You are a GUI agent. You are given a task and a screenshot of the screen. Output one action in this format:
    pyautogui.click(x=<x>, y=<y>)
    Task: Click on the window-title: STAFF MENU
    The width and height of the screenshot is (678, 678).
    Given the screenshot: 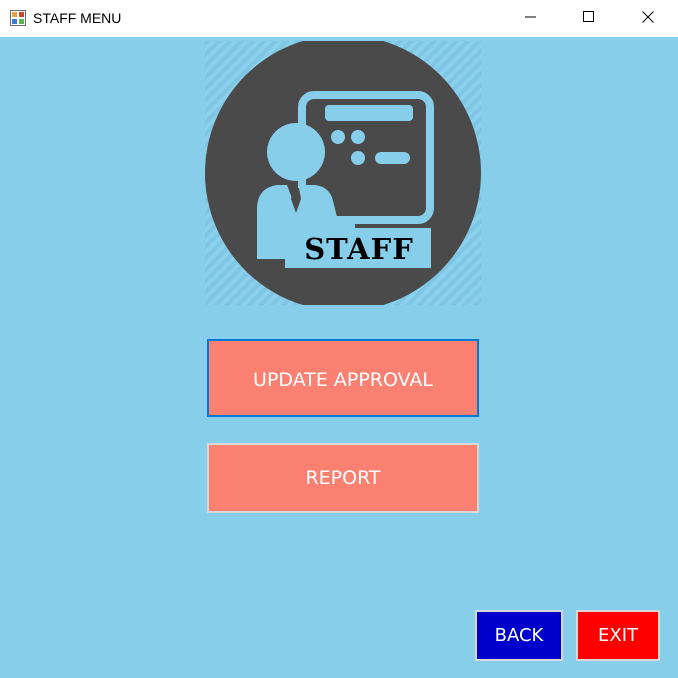 What is the action you would take?
    pyautogui.click(x=77, y=18)
    